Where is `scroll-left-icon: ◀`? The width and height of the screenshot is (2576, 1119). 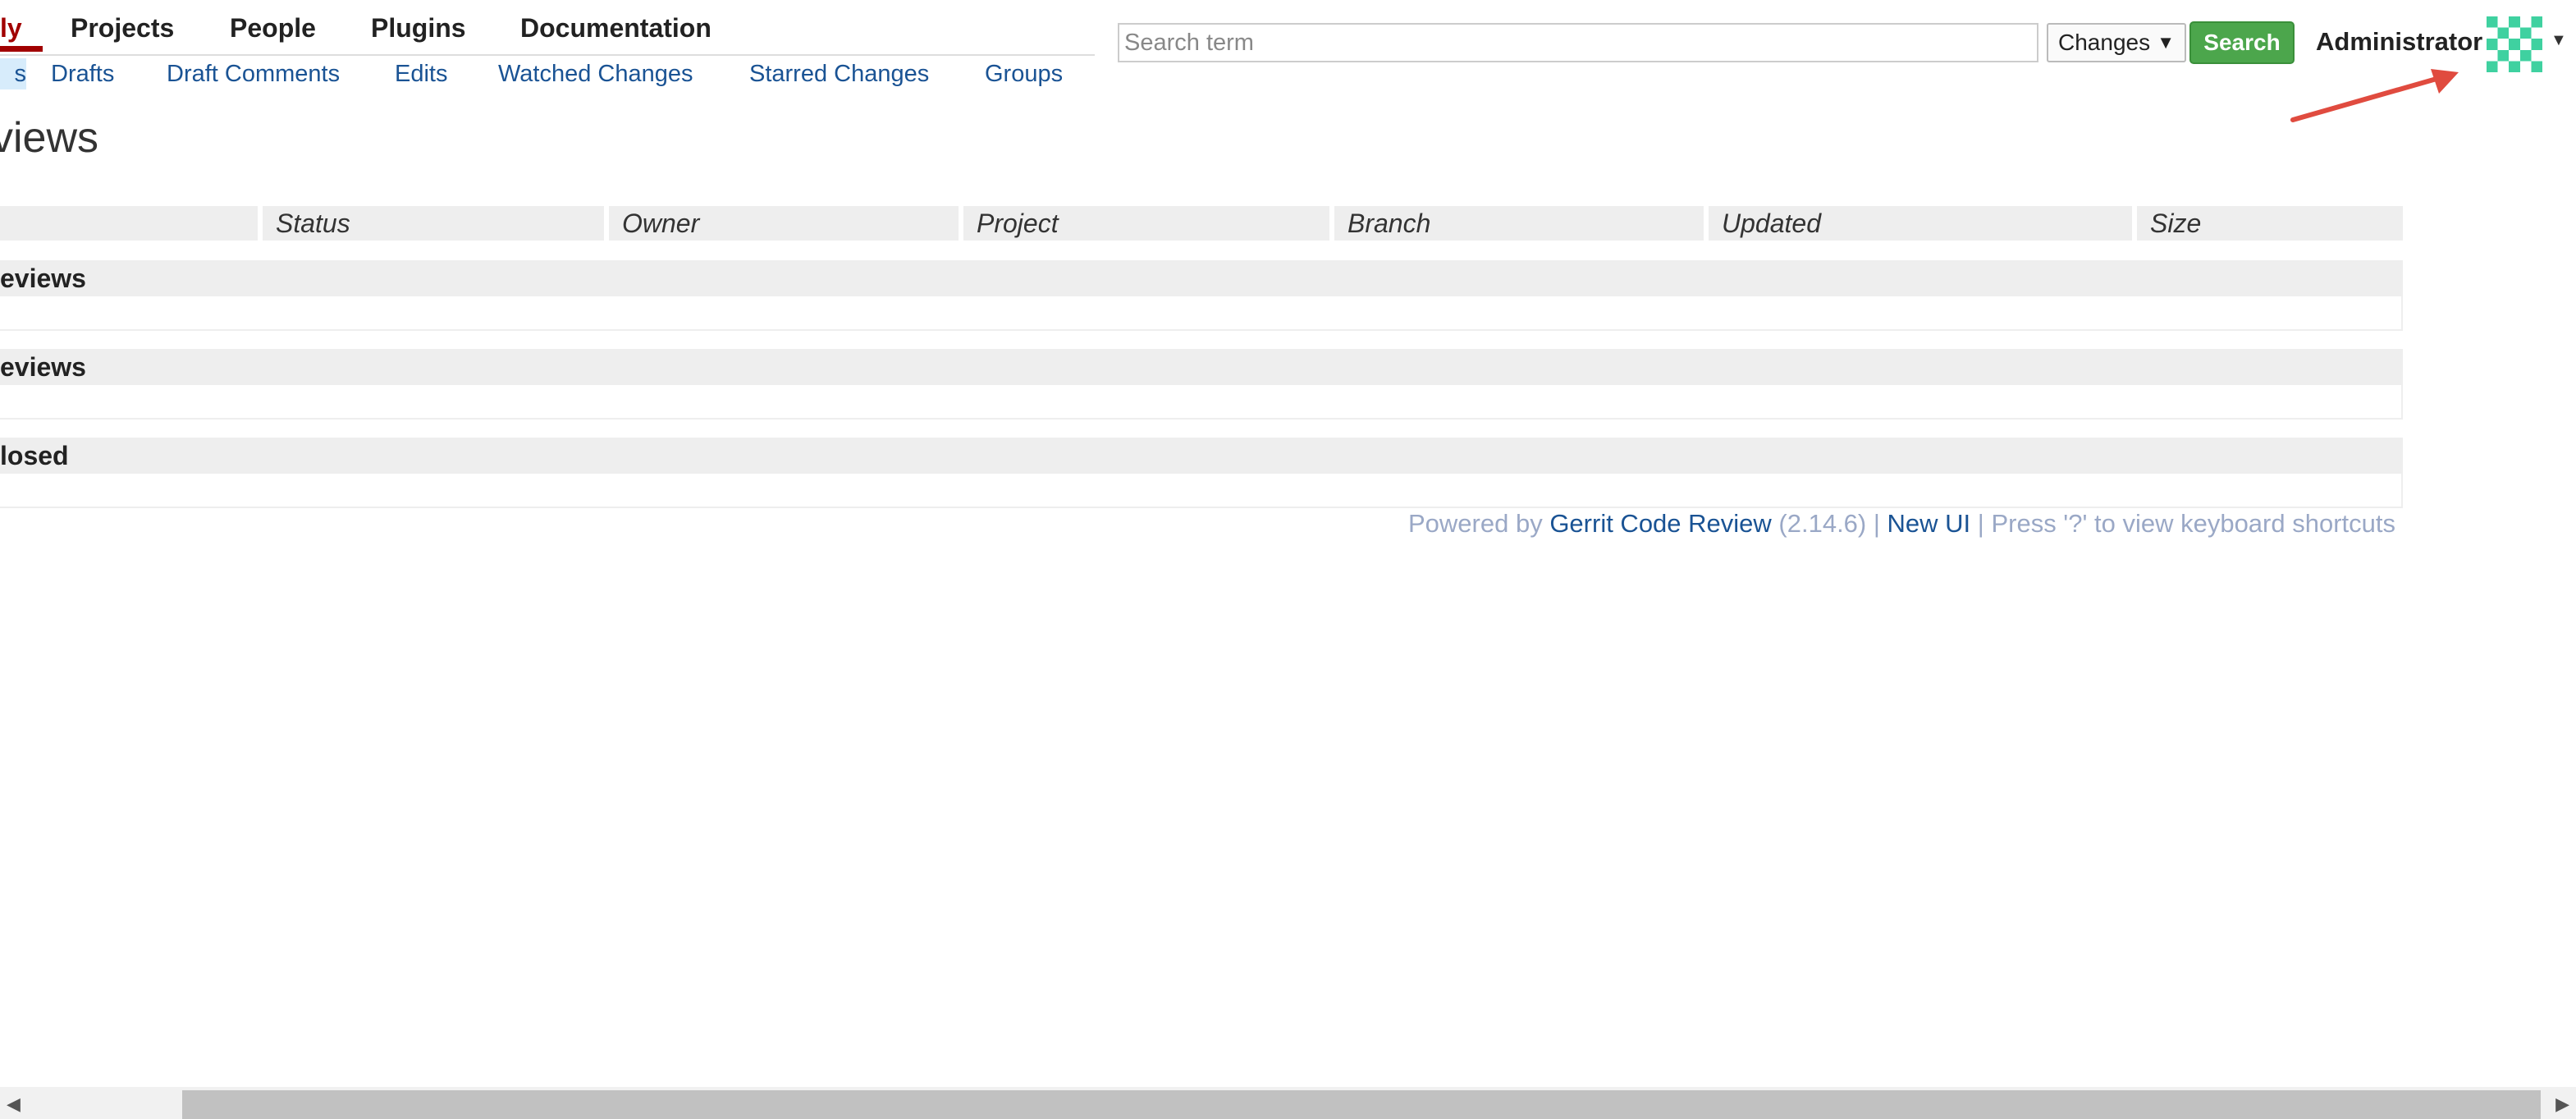 scroll-left-icon: ◀ is located at coordinates (14, 1104).